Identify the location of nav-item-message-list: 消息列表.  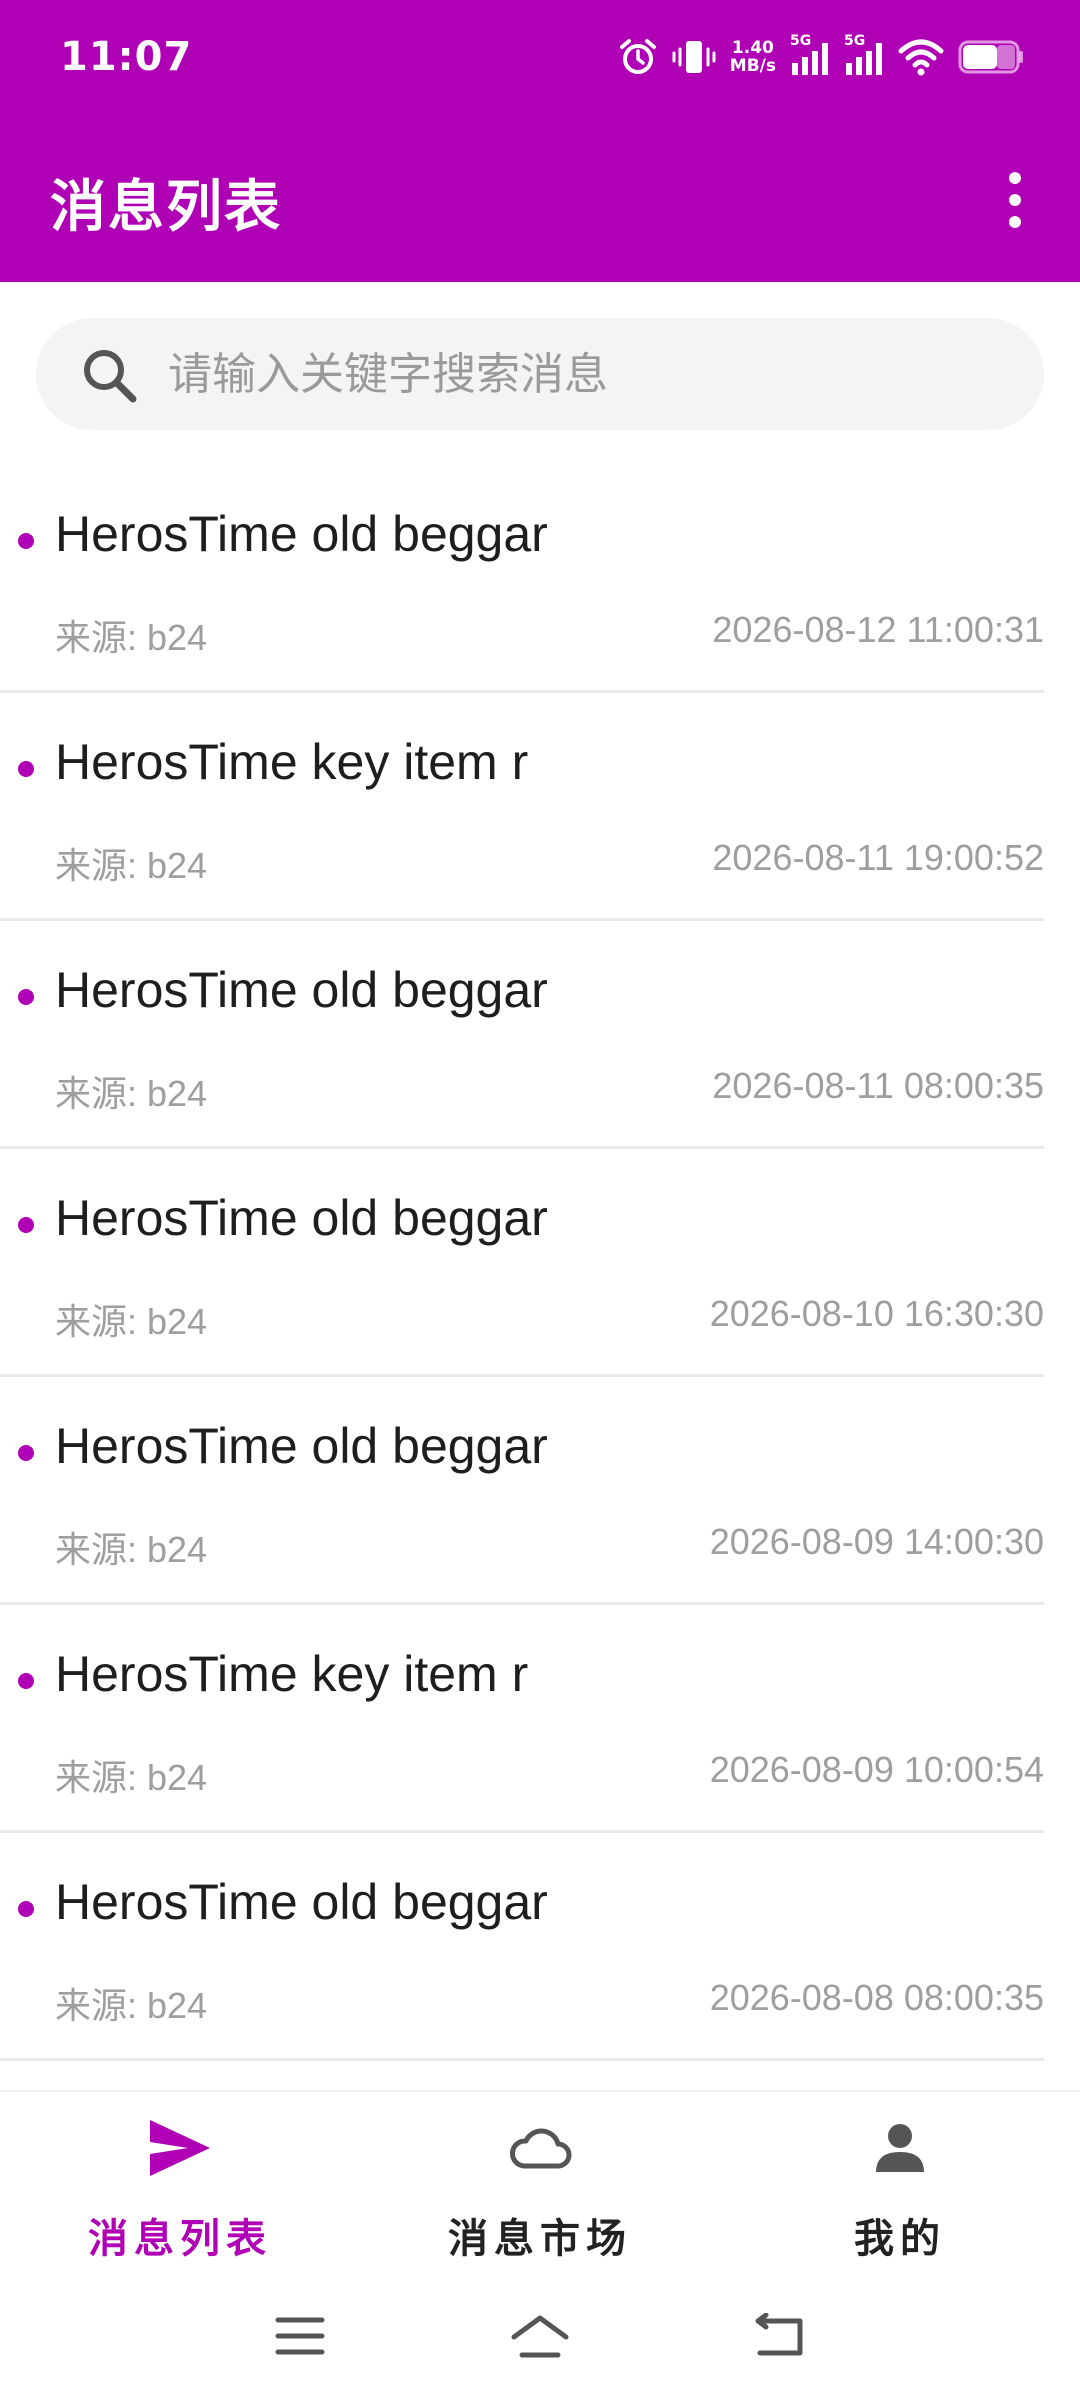
(180, 2185).